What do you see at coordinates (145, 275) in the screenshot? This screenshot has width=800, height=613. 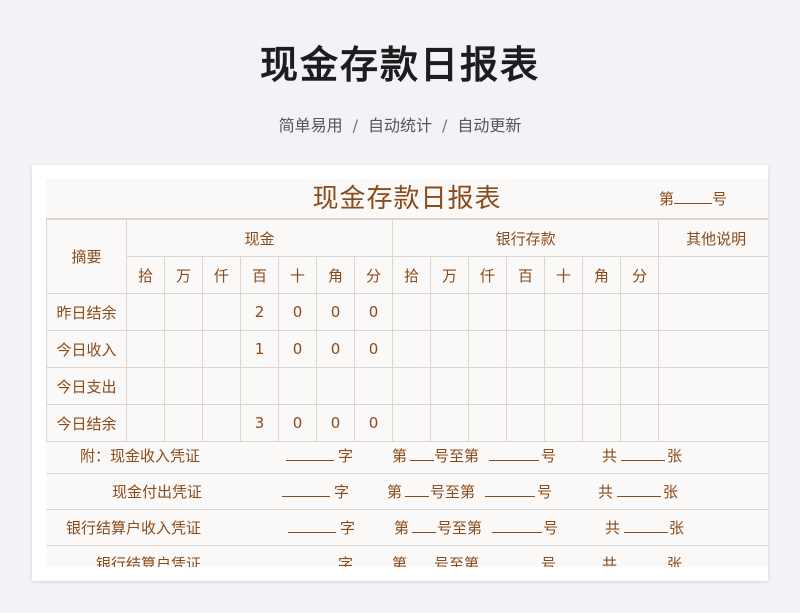 I see `digit-cash: 拾` at bounding box center [145, 275].